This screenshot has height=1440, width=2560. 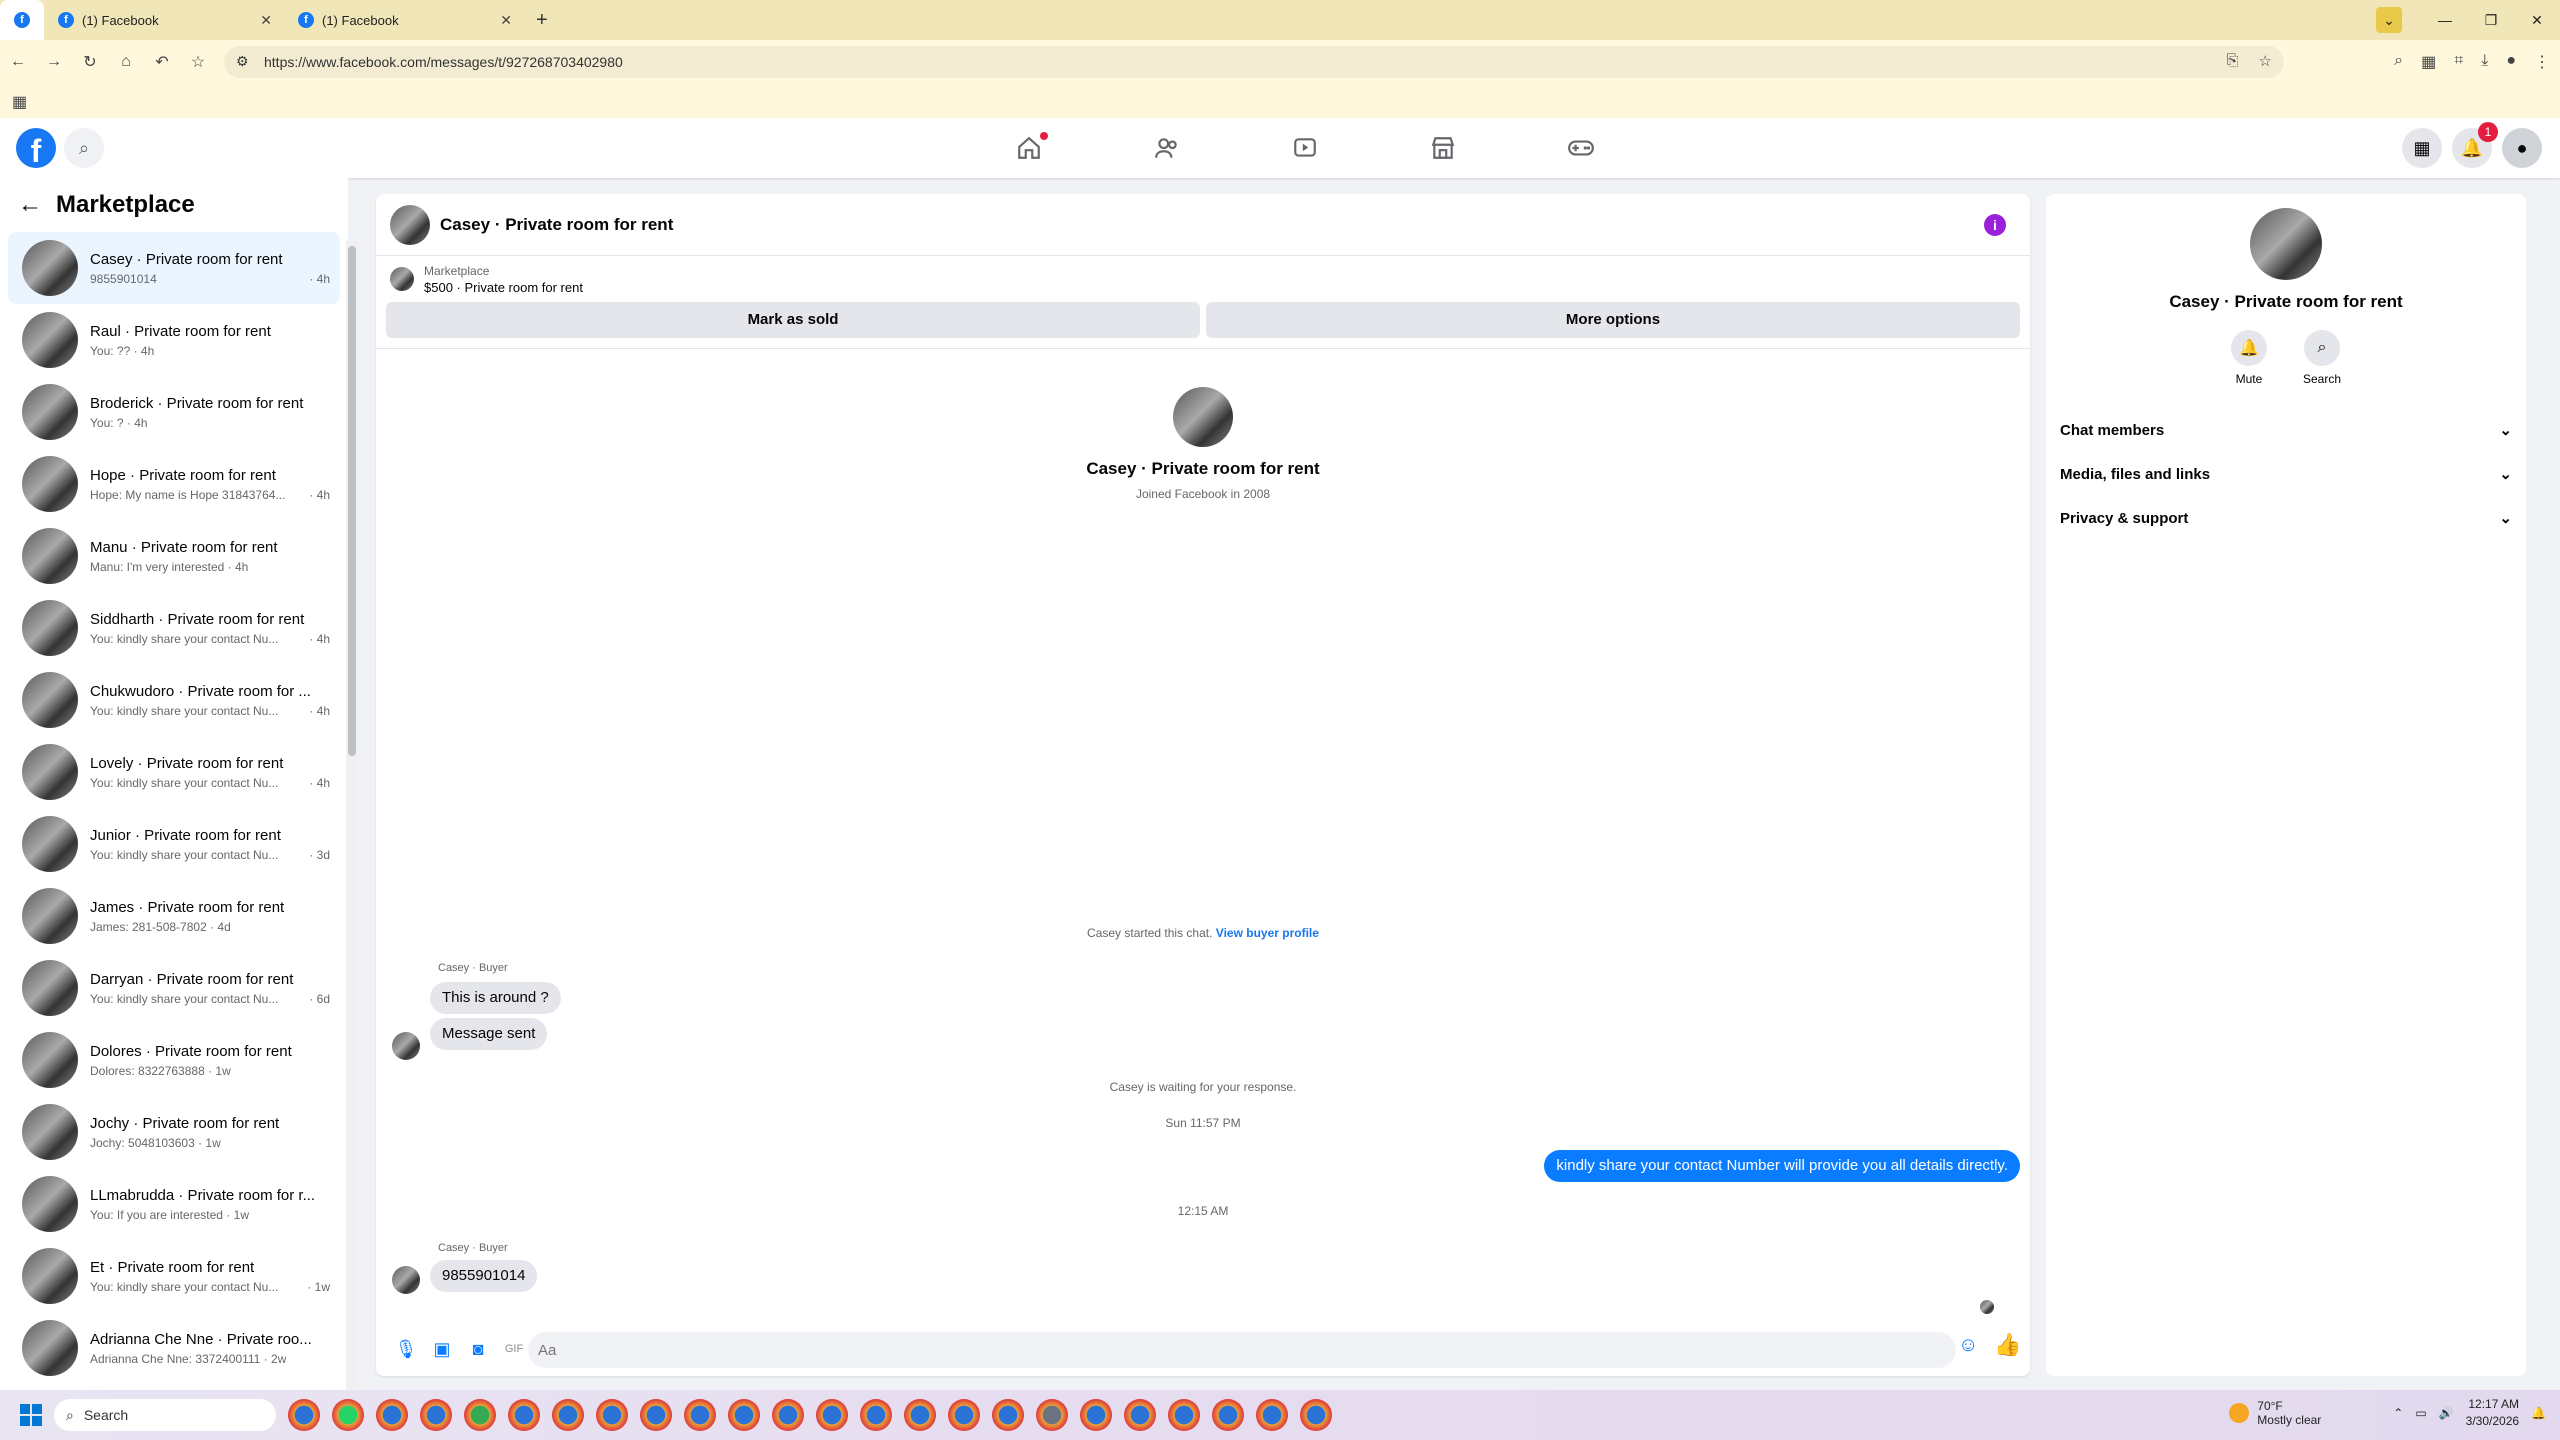 What do you see at coordinates (2275, 1413) in the screenshot?
I see `weather-widget: 70°F Mostly clear` at bounding box center [2275, 1413].